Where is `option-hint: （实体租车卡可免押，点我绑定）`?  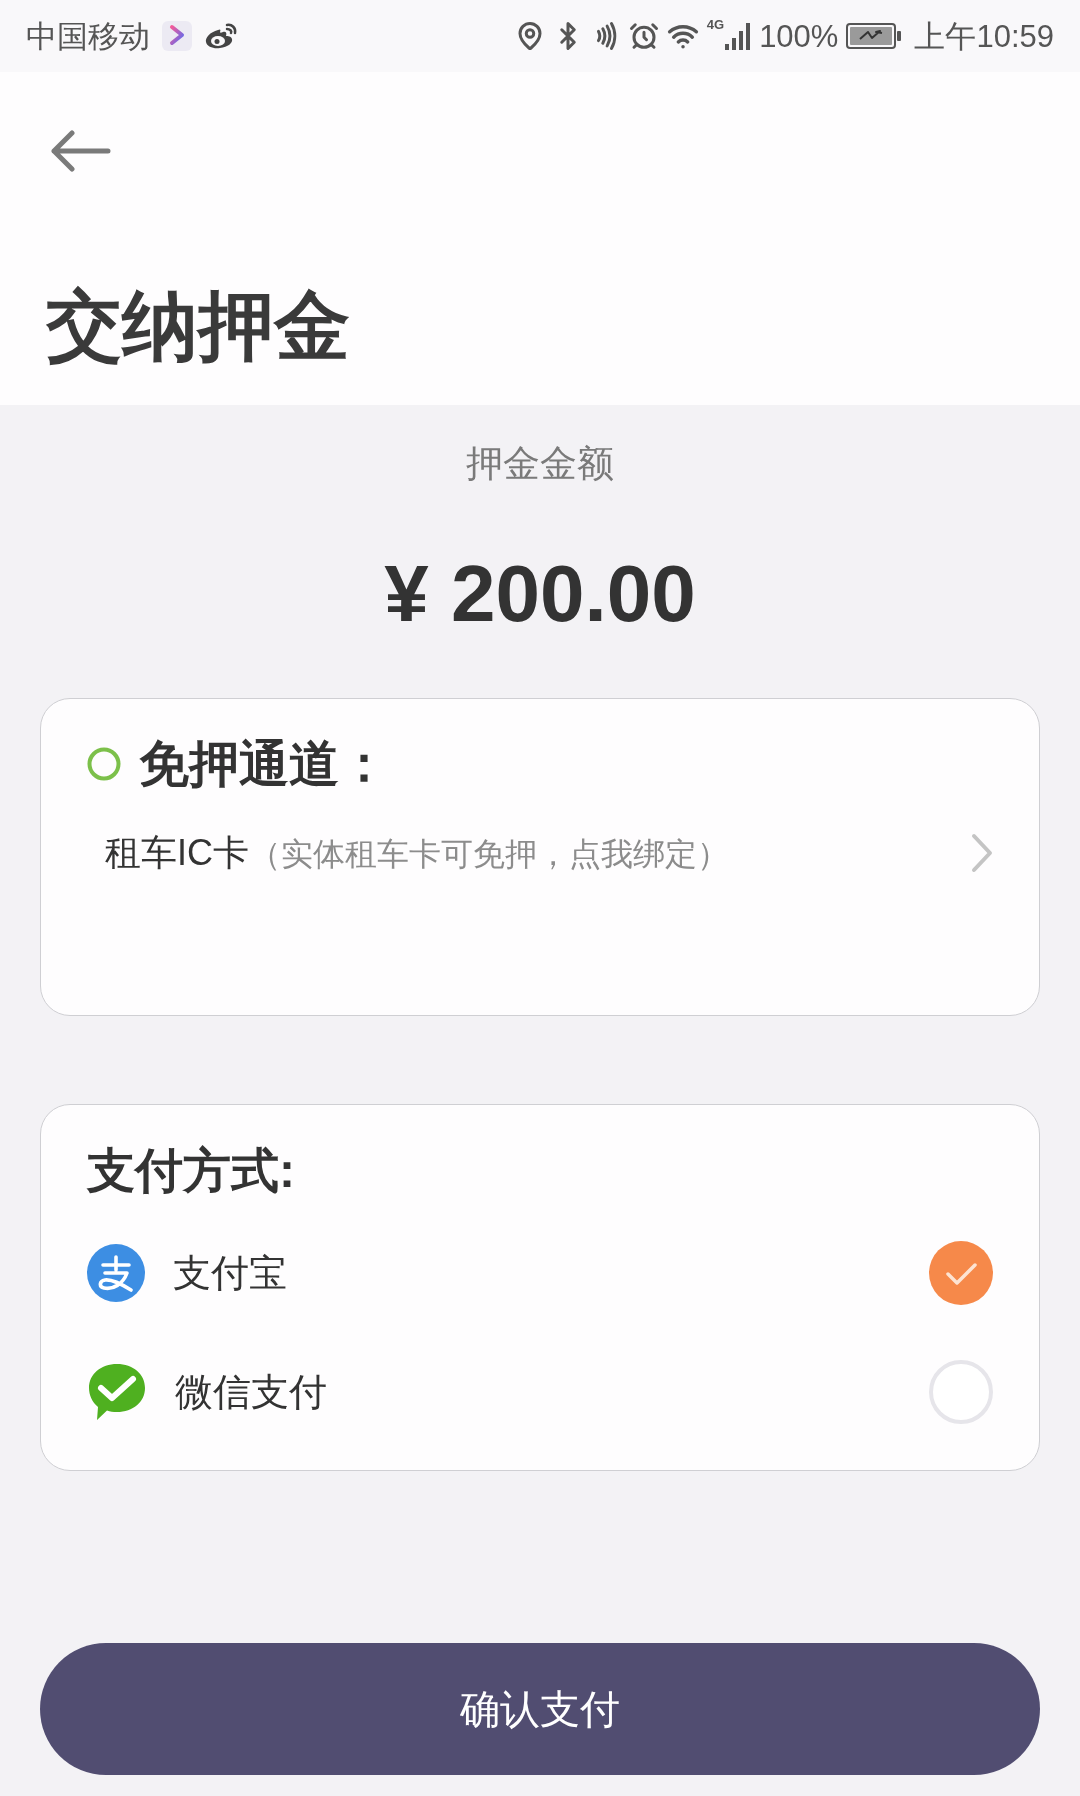 option-hint: （实体租车卡可免押，点我绑定） is located at coordinates (489, 854).